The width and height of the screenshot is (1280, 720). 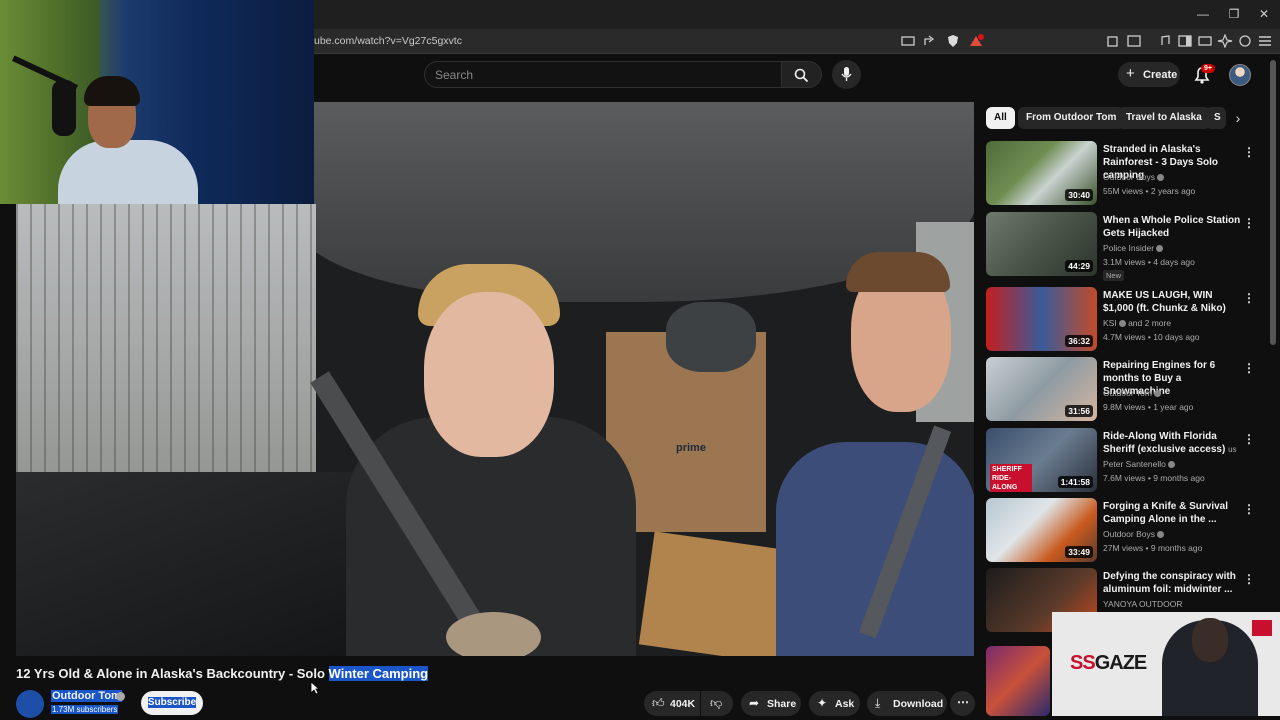 I want to click on rec-meta: 3.1M views • 4 days ago, so click(x=1149, y=262).